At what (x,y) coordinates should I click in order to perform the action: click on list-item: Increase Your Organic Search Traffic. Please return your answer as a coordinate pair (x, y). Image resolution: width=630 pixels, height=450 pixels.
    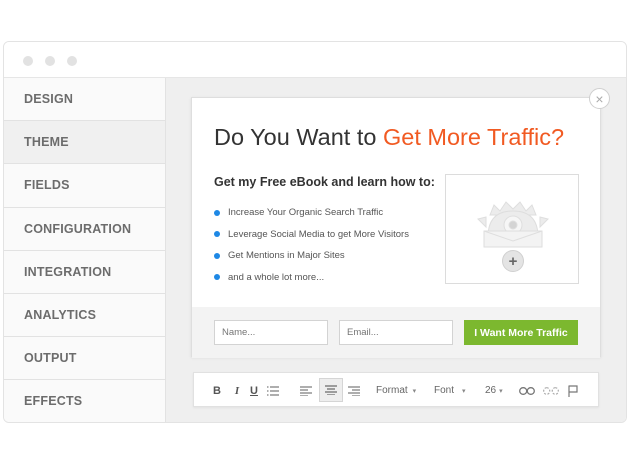
    Looking at the image, I should click on (311, 213).